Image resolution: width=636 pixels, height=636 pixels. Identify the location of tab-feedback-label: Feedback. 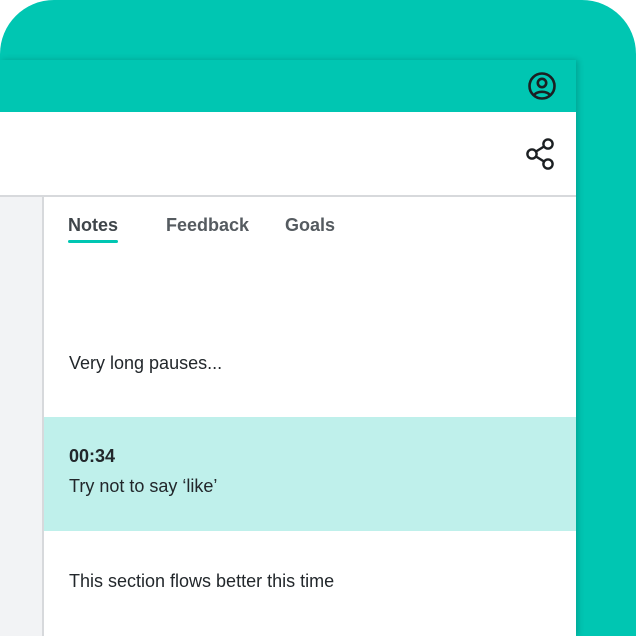
(208, 225).